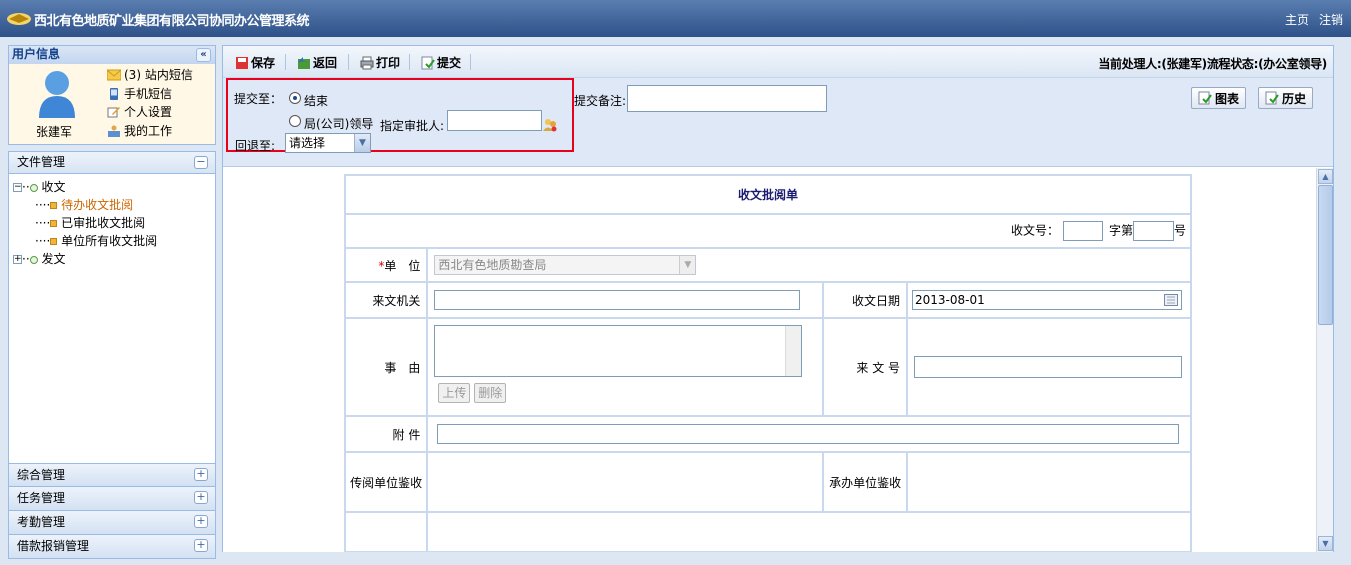 The image size is (1351, 565). Describe the element at coordinates (295, 121) in the screenshot. I see `radio-leader` at that location.